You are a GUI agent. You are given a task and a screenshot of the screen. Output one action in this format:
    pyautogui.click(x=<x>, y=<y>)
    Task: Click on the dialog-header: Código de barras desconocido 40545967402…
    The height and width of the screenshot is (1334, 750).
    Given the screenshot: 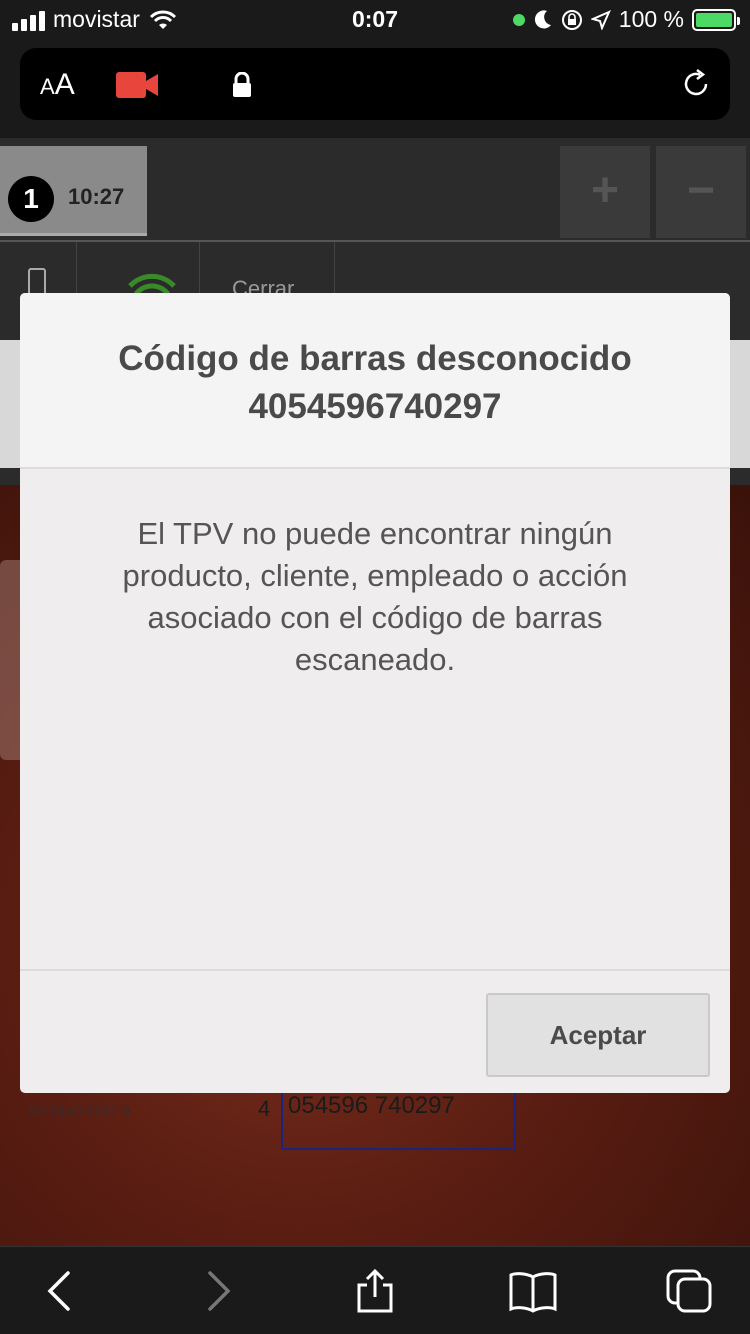 What is the action you would take?
    pyautogui.click(x=375, y=381)
    